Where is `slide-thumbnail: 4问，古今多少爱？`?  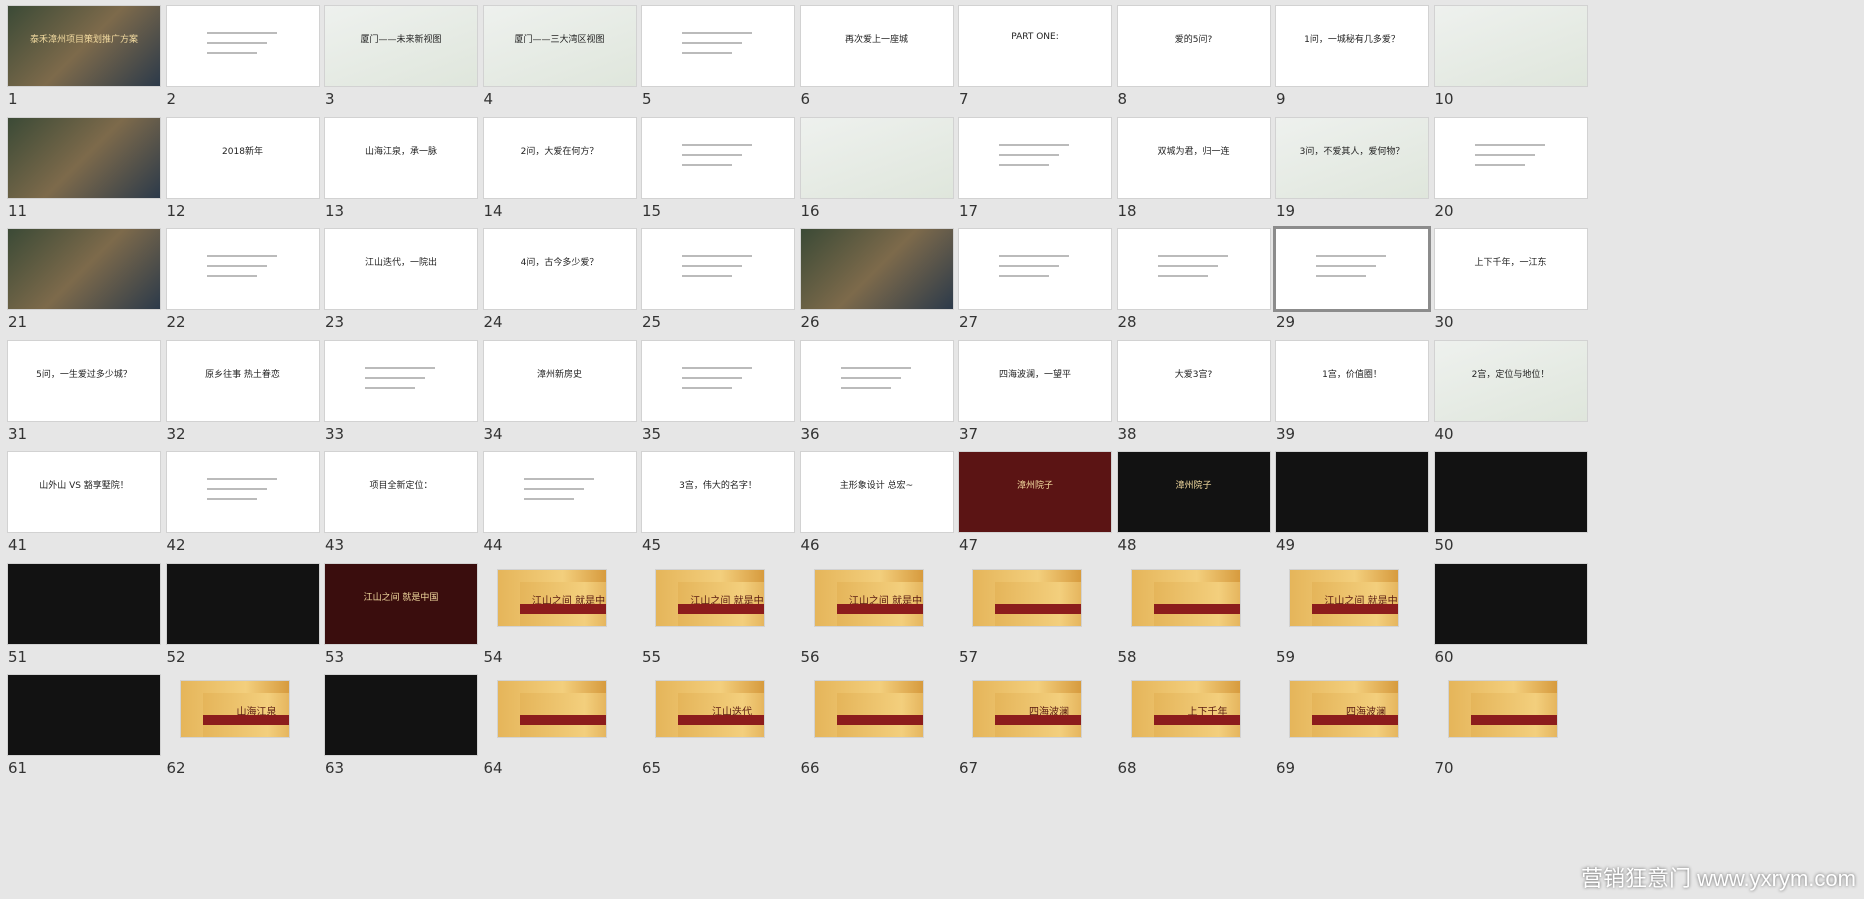
slide-thumbnail: 4问，古今多少爱？ is located at coordinates (559, 269).